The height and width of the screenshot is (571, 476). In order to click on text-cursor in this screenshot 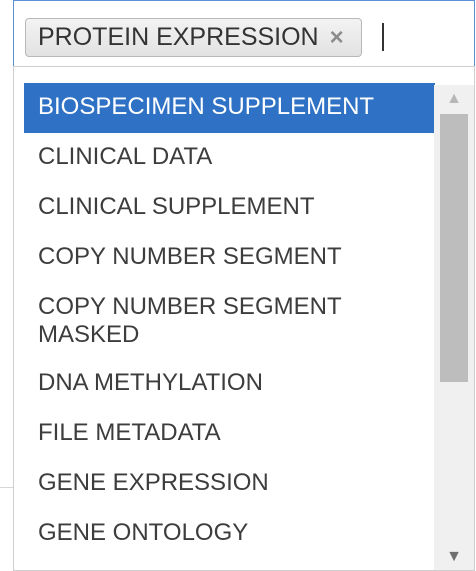, I will do `click(383, 37)`.